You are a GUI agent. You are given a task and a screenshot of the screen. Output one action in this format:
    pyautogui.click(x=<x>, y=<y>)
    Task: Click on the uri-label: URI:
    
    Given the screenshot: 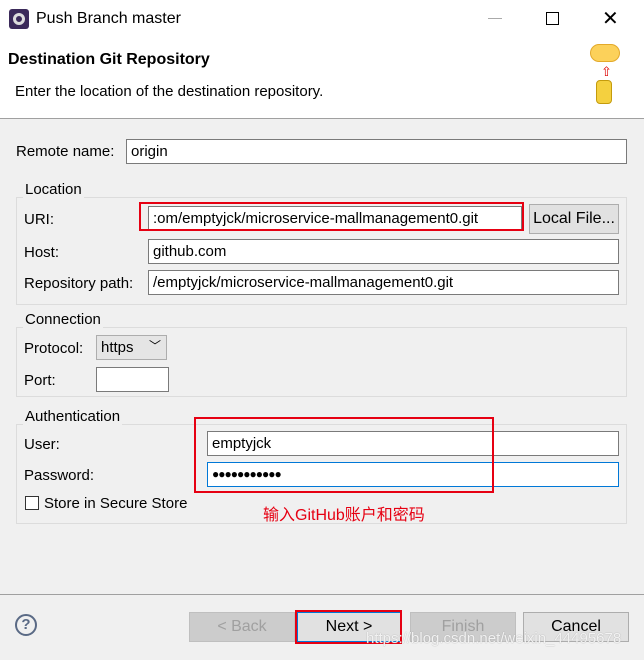 What is the action you would take?
    pyautogui.click(x=39, y=219)
    